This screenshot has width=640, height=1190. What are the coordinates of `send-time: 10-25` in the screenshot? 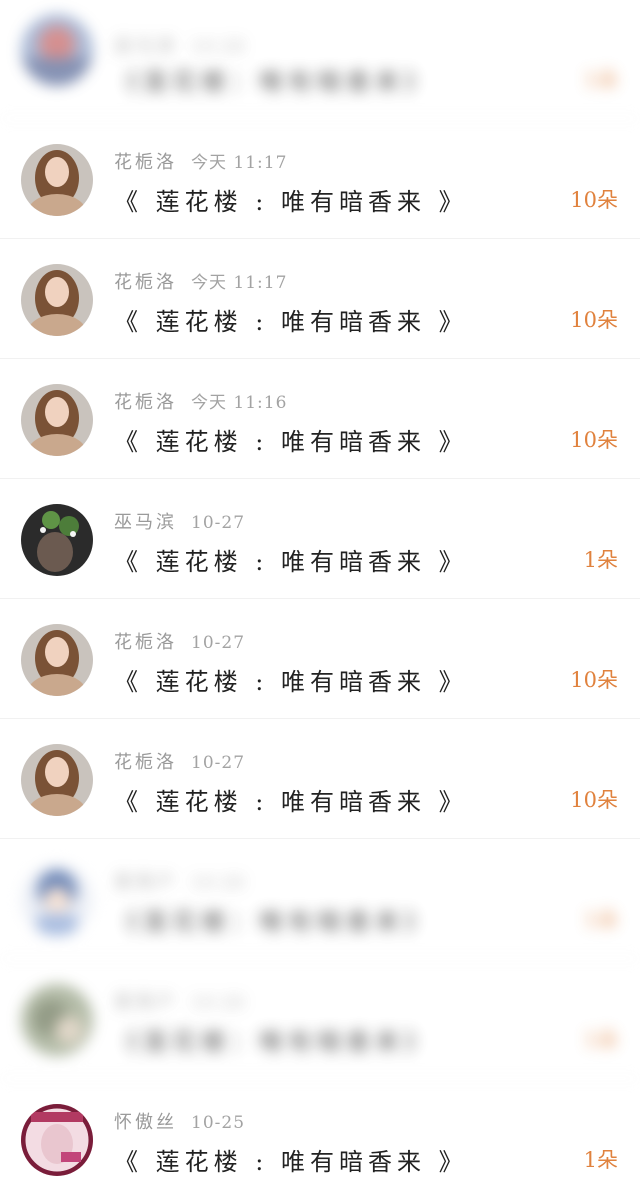 It's located at (218, 1123).